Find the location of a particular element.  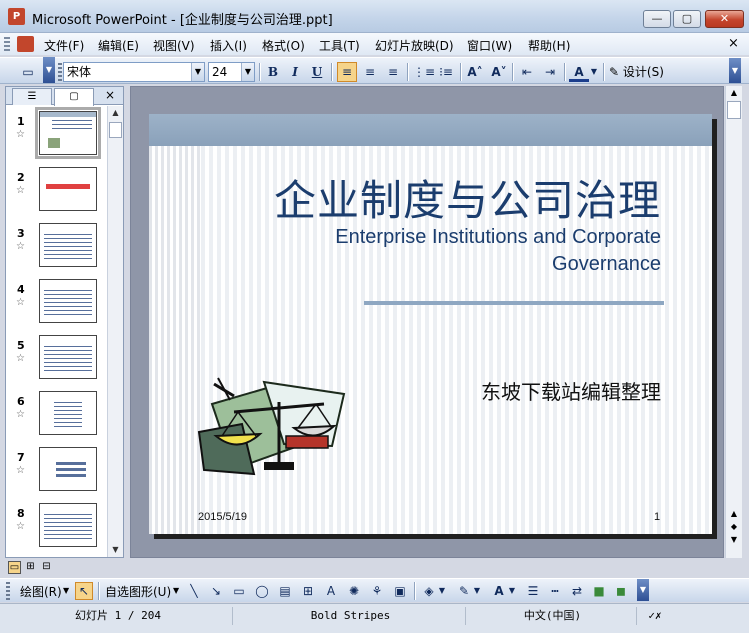

arrow-style-icon: ⇄ is located at coordinates (577, 591).